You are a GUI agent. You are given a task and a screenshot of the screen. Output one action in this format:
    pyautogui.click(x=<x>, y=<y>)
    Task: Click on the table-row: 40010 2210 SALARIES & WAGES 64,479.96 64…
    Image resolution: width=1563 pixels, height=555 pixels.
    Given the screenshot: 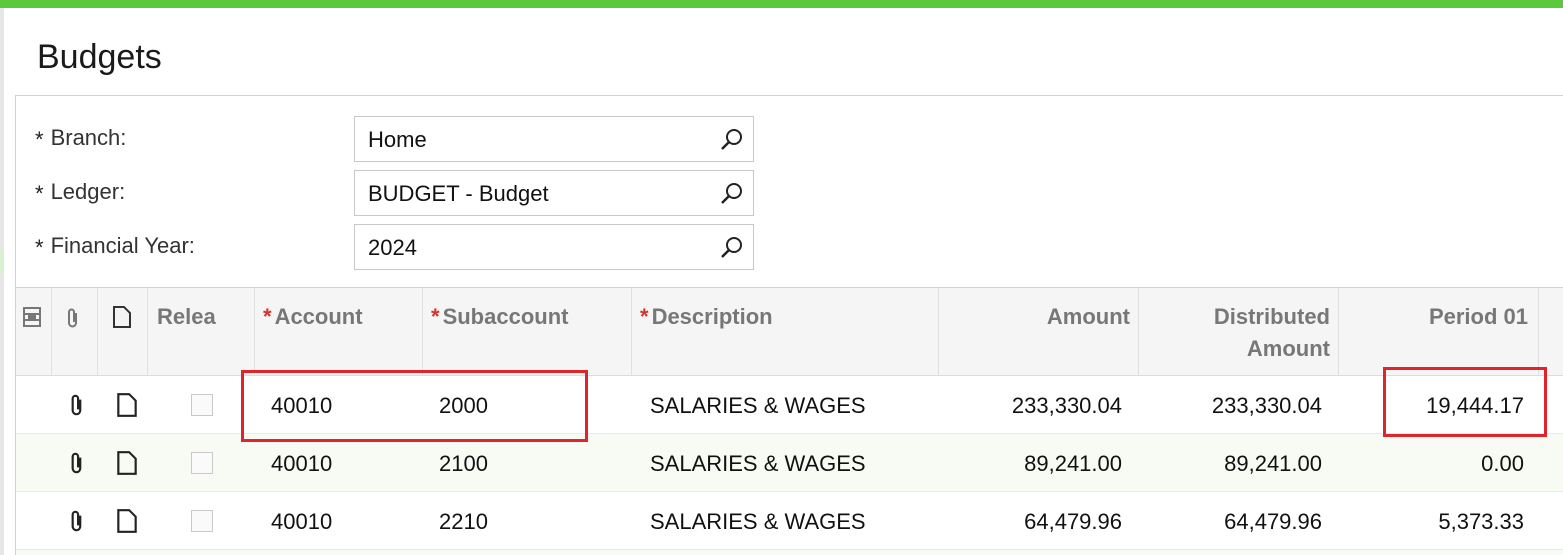 What is the action you would take?
    pyautogui.click(x=789, y=521)
    